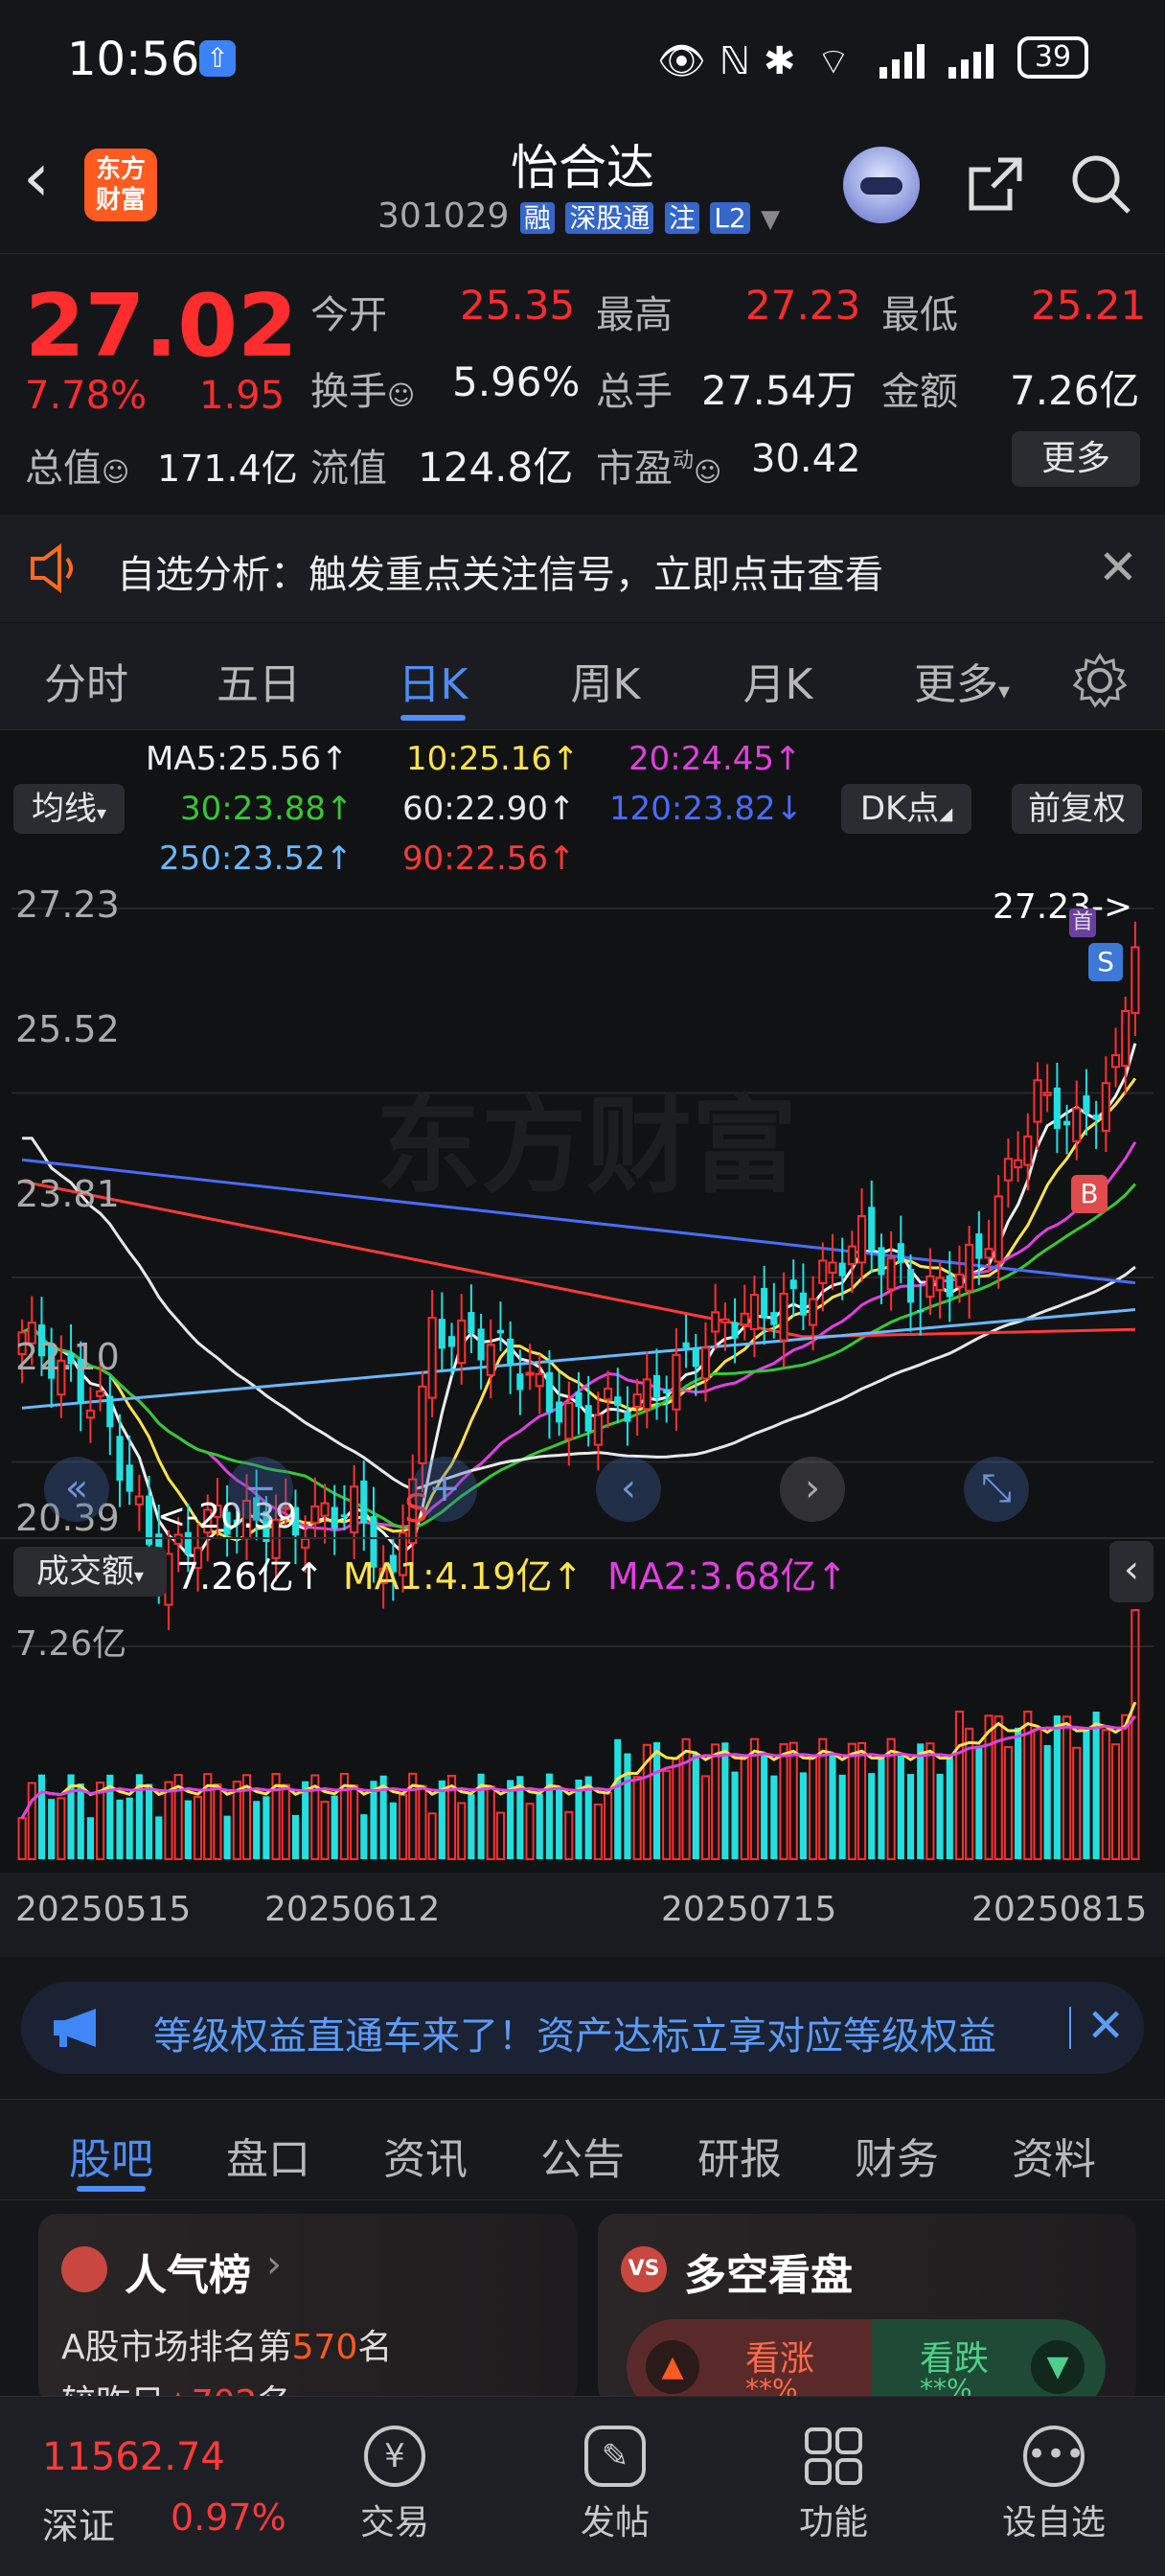 The image size is (1165, 2576). I want to click on ma250-label: 250:23.52↑, so click(256, 859).